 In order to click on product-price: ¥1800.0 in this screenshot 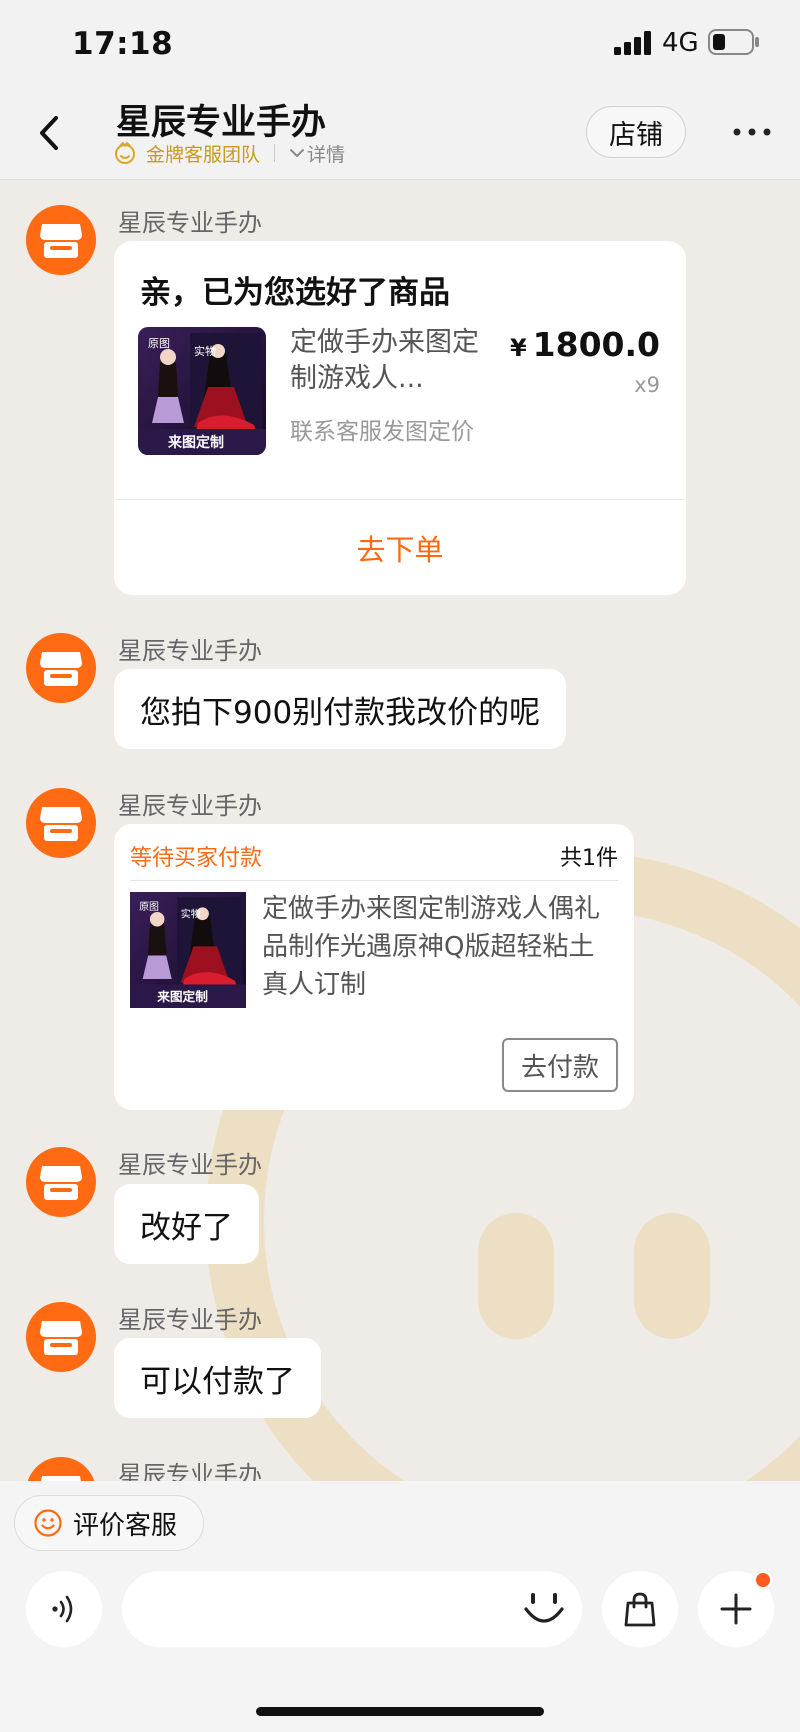, I will do `click(585, 344)`.